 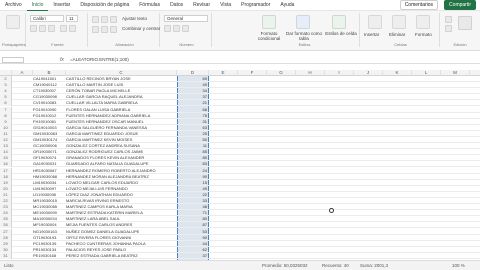 I want to click on random-value-cell: 25, so click(x=193, y=134).